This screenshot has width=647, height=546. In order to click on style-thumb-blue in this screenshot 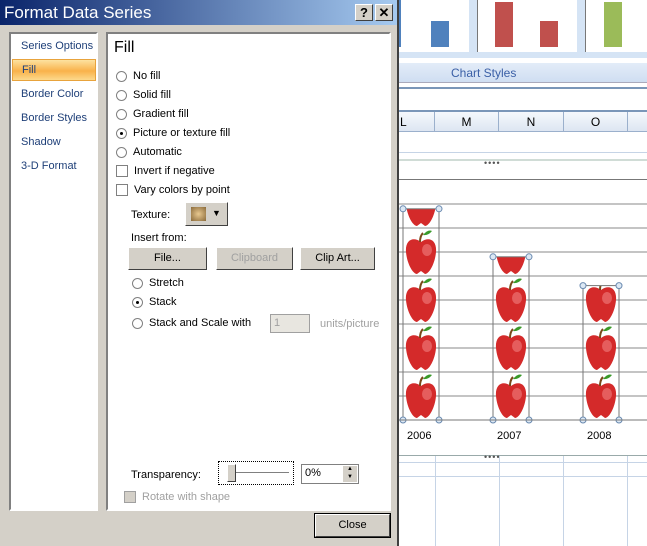, I will do `click(440, 34)`.